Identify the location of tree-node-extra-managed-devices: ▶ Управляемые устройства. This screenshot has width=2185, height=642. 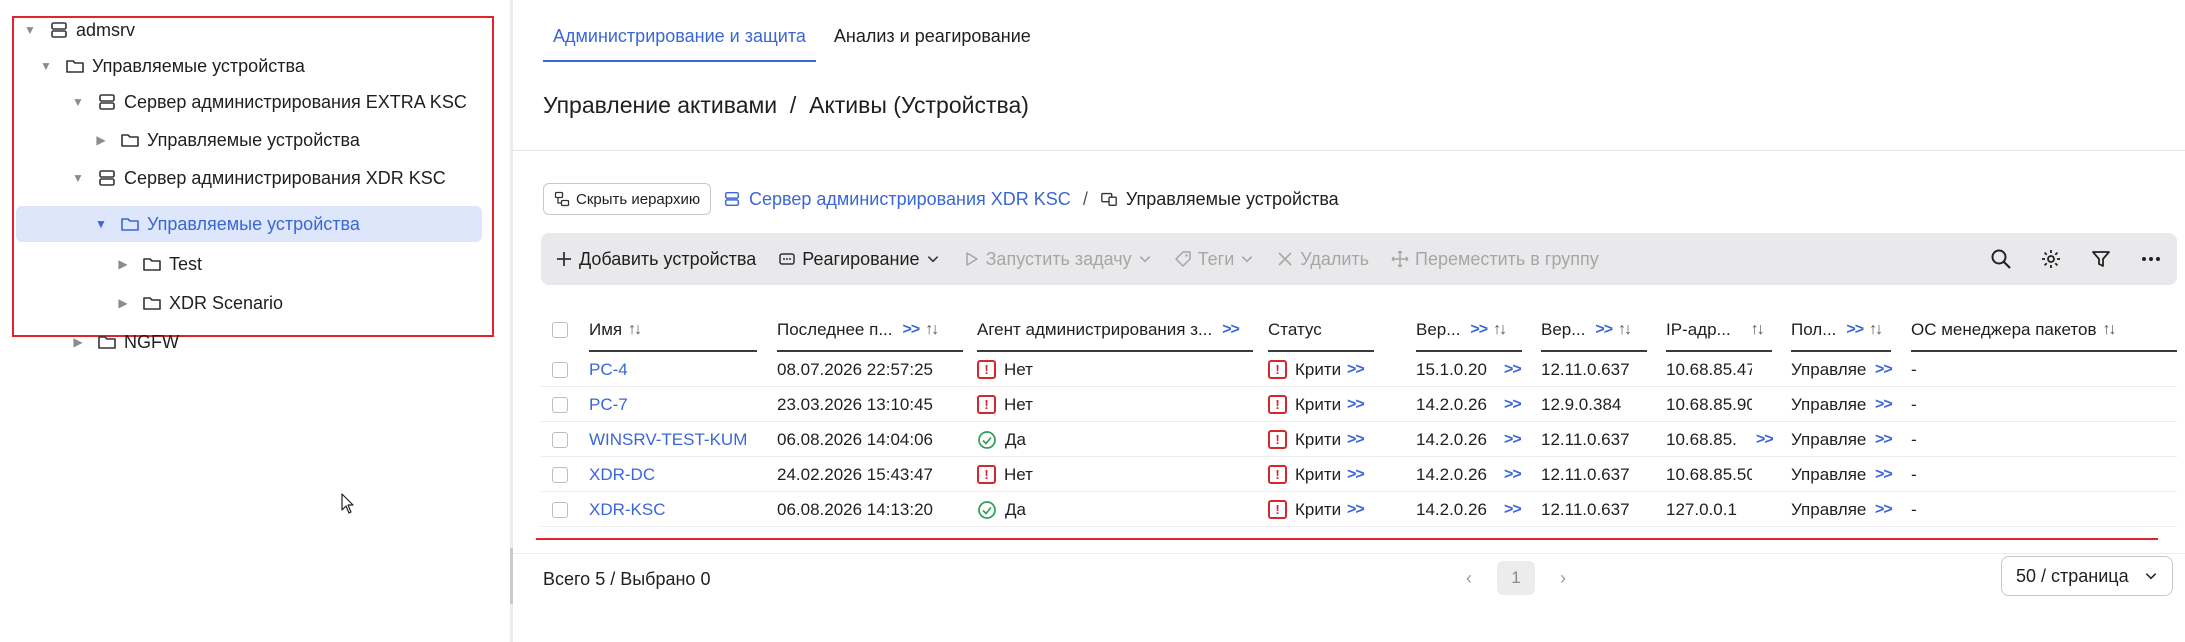
(287, 140).